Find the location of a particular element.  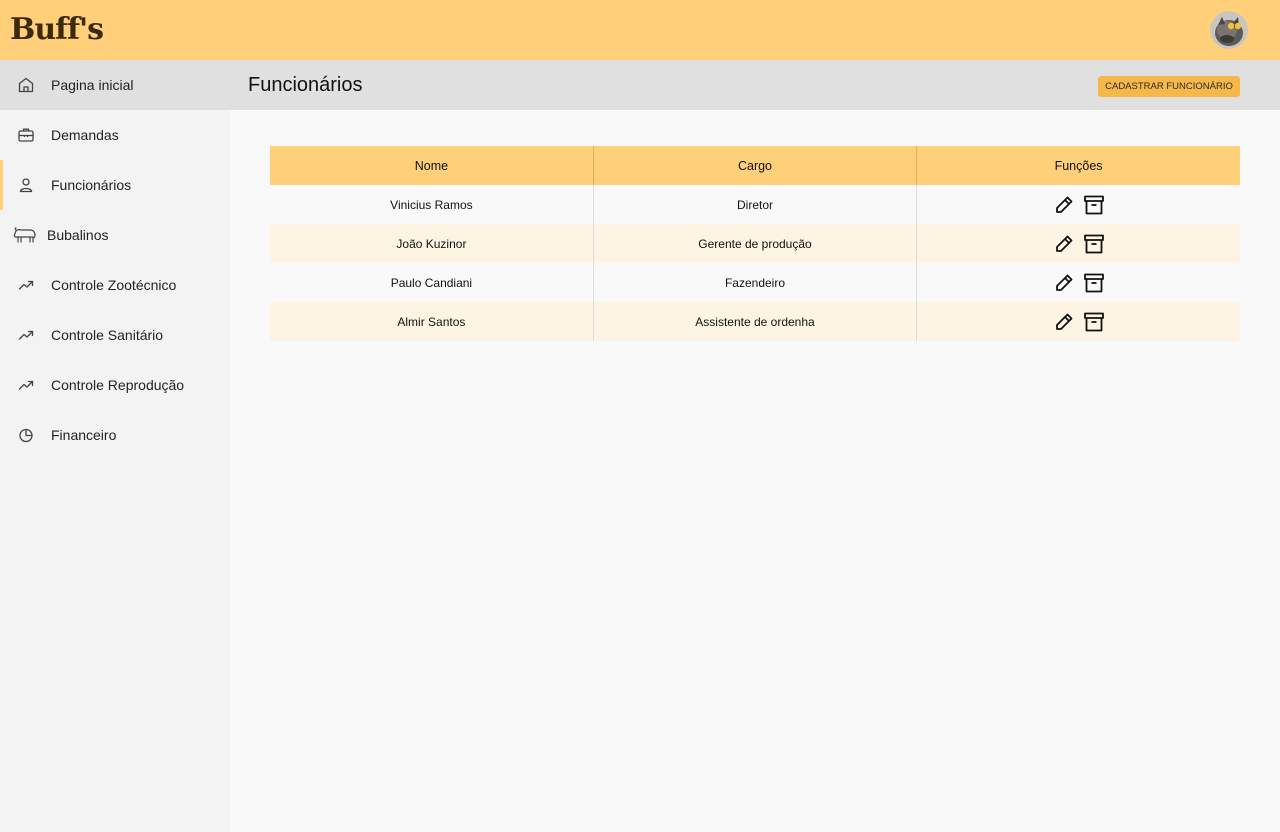

buffalo-icon is located at coordinates (25, 235).